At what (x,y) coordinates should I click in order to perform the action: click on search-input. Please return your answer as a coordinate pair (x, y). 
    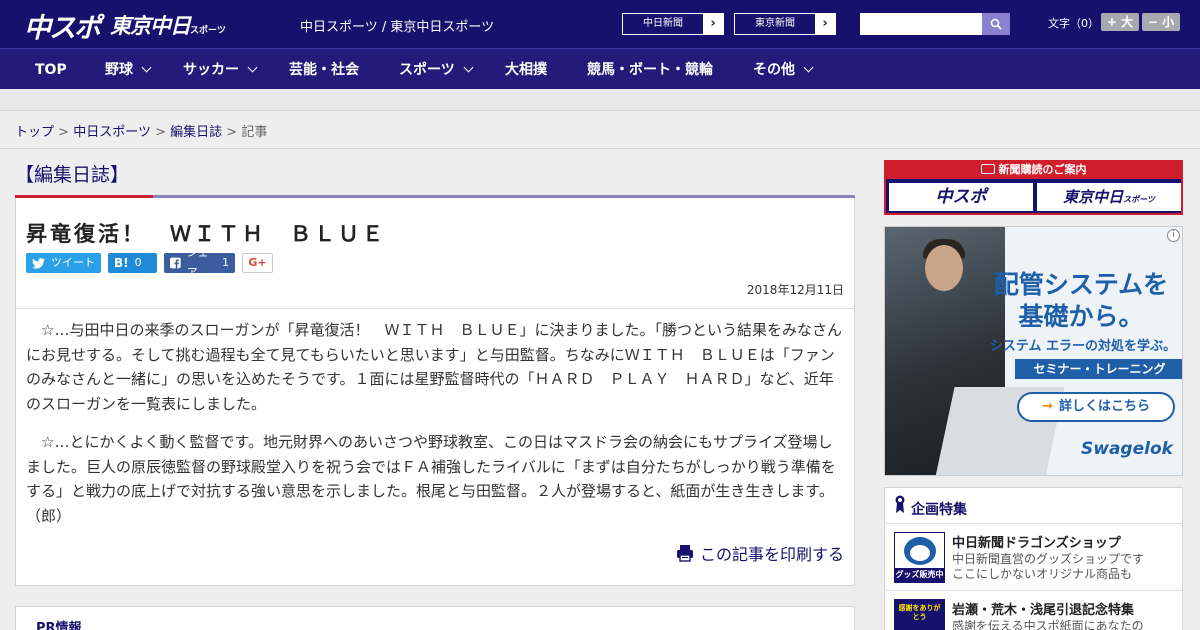
    Looking at the image, I should click on (921, 24).